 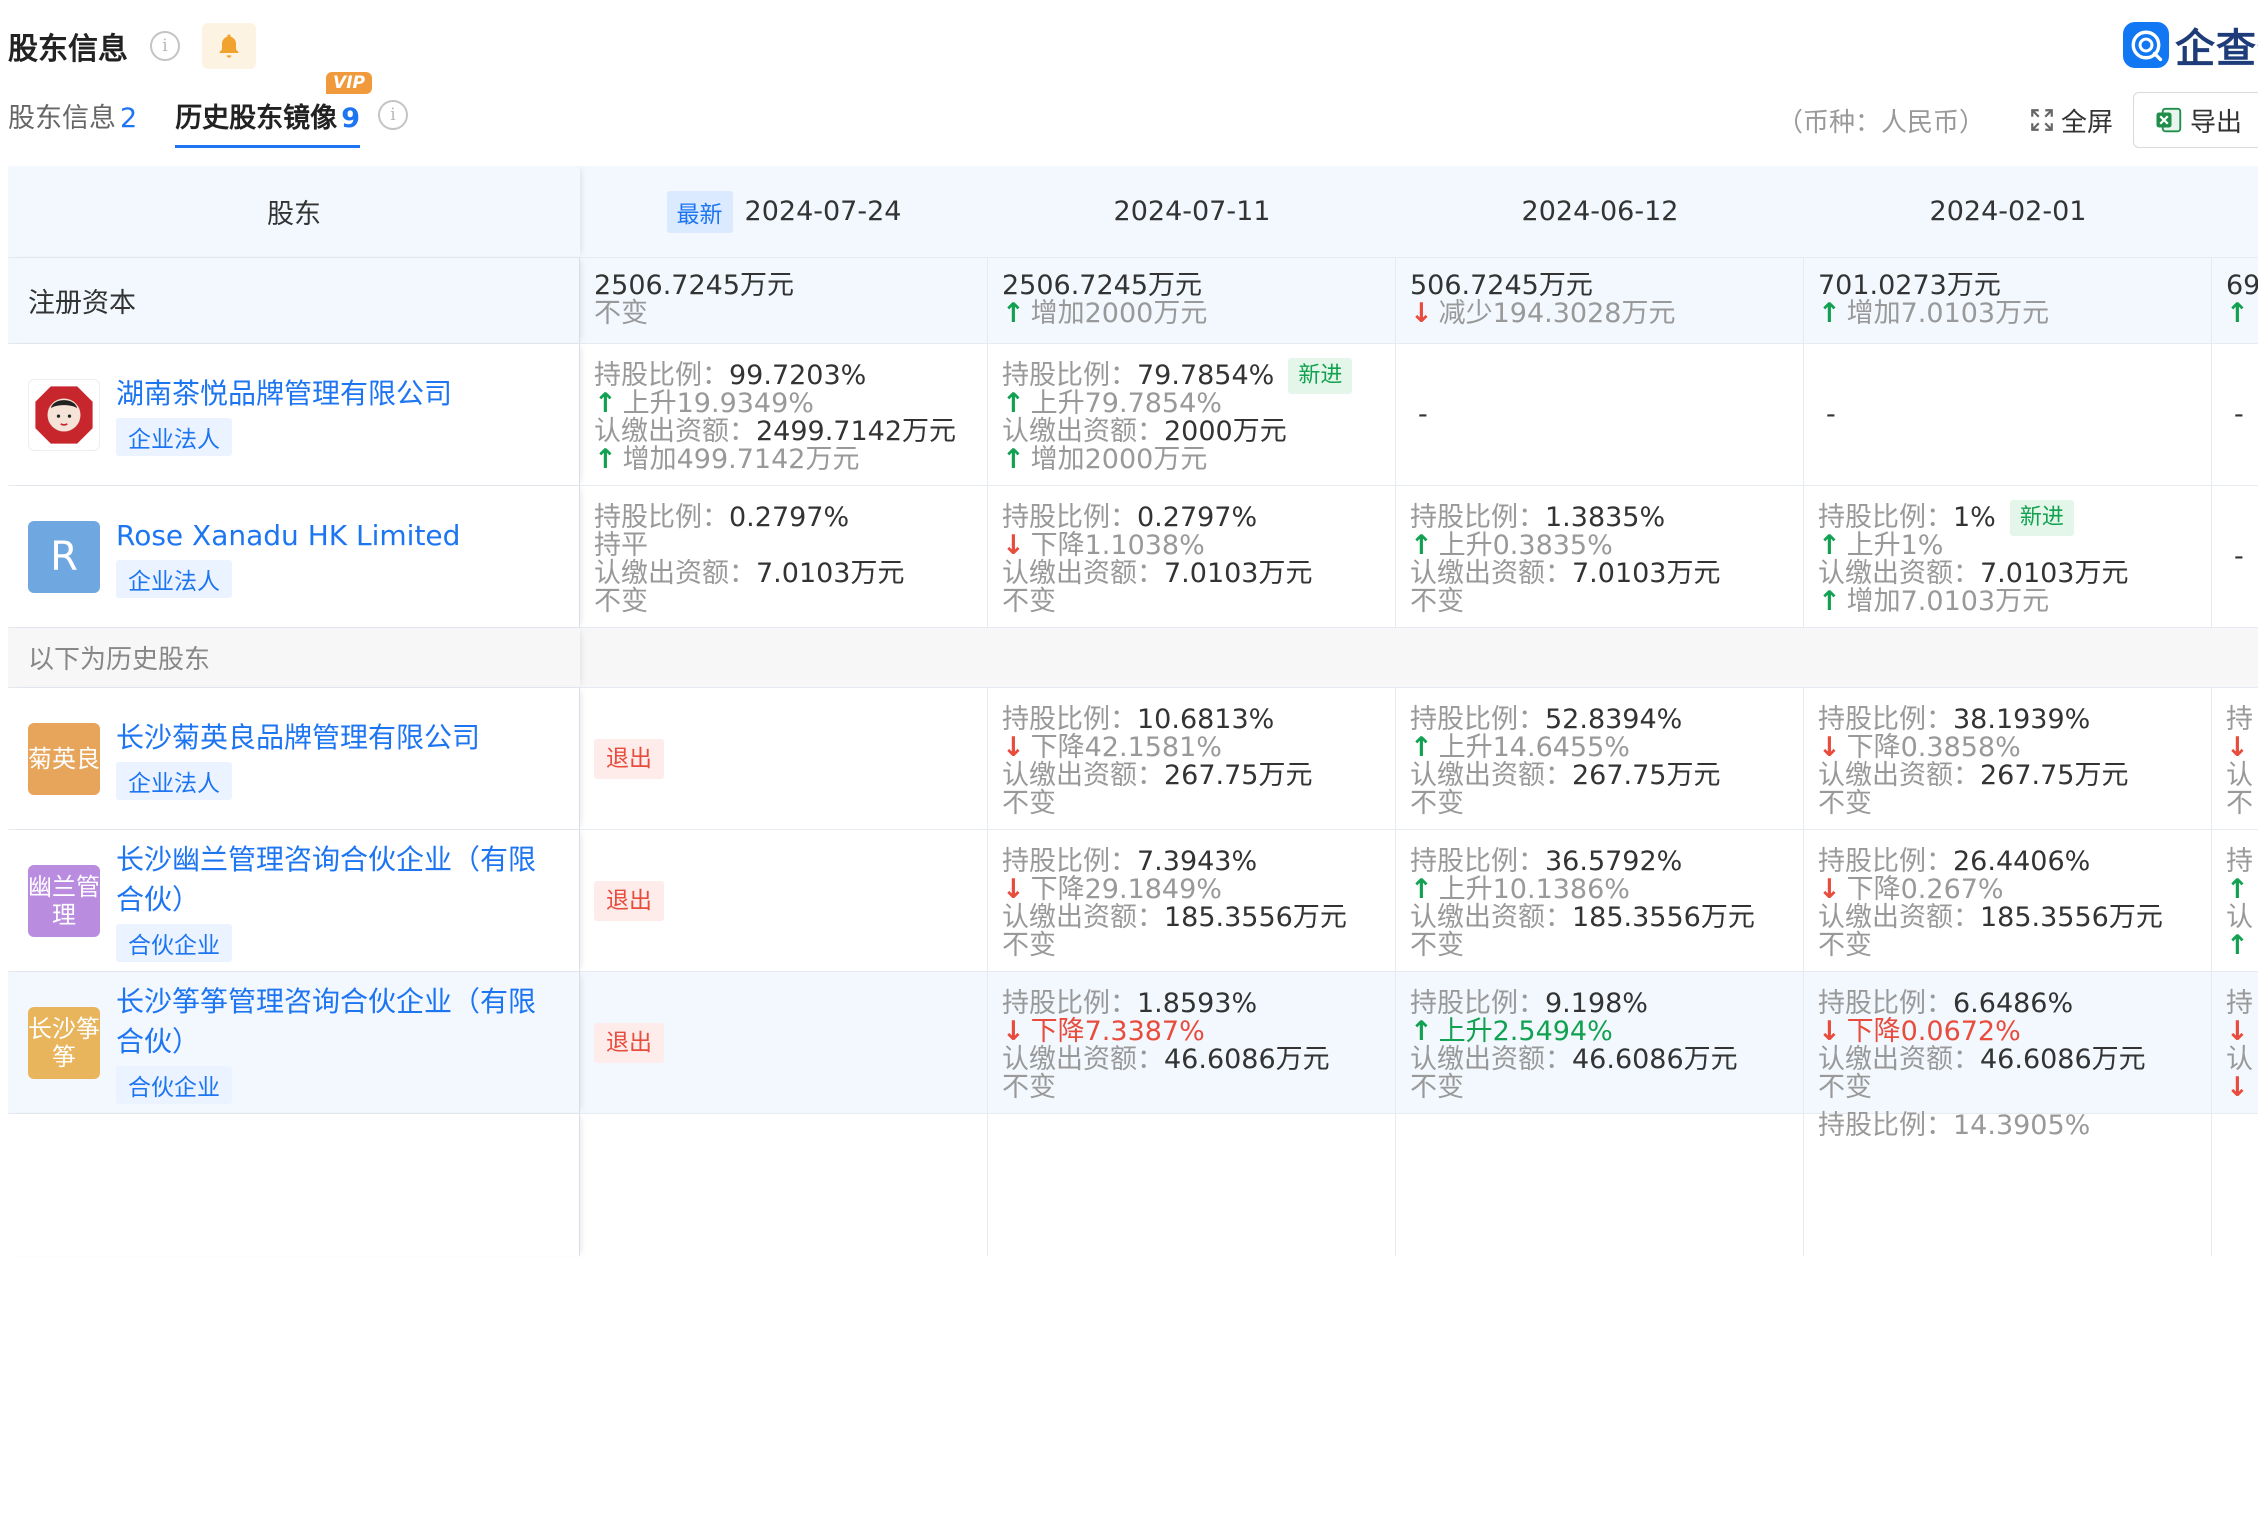 What do you see at coordinates (132, 46) in the screenshot?
I see `section-title: 股东信息 i` at bounding box center [132, 46].